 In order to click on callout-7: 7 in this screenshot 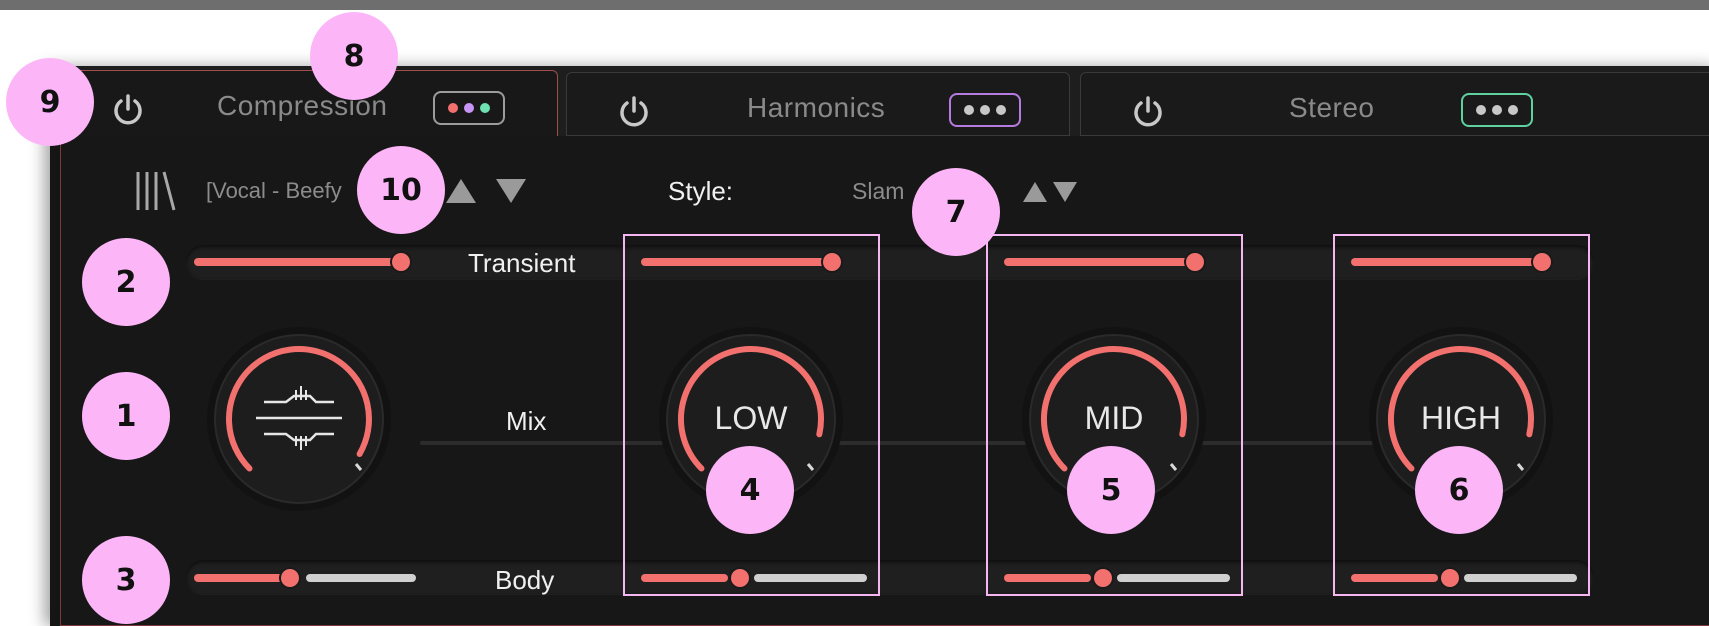, I will do `click(956, 212)`.